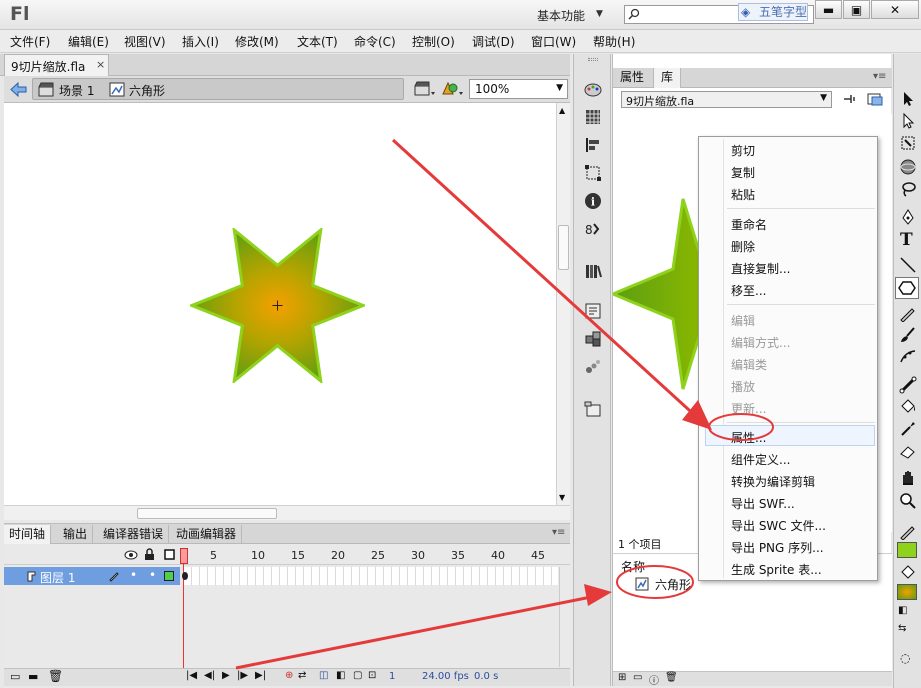 This screenshot has width=921, height=688. I want to click on onion-markers-icon: ⊡, so click(372, 675).